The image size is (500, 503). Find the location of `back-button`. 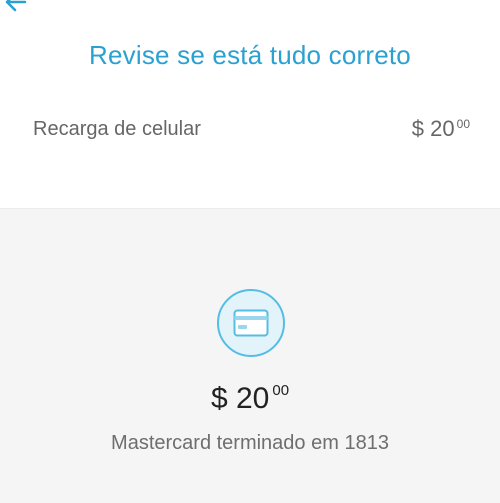

back-button is located at coordinates (15, 7).